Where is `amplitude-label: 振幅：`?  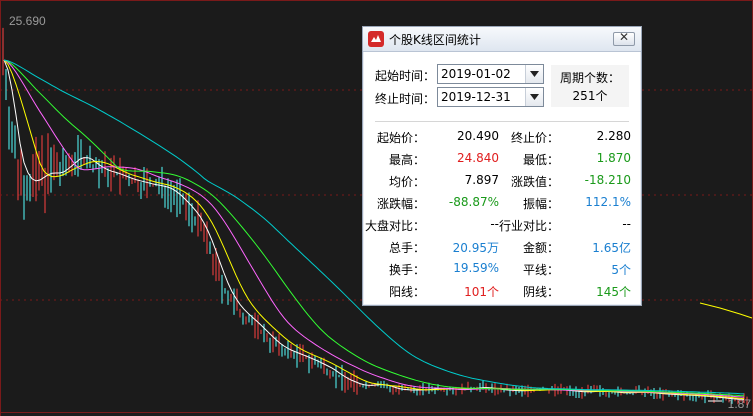 amplitude-label: 振幅： is located at coordinates (540, 204).